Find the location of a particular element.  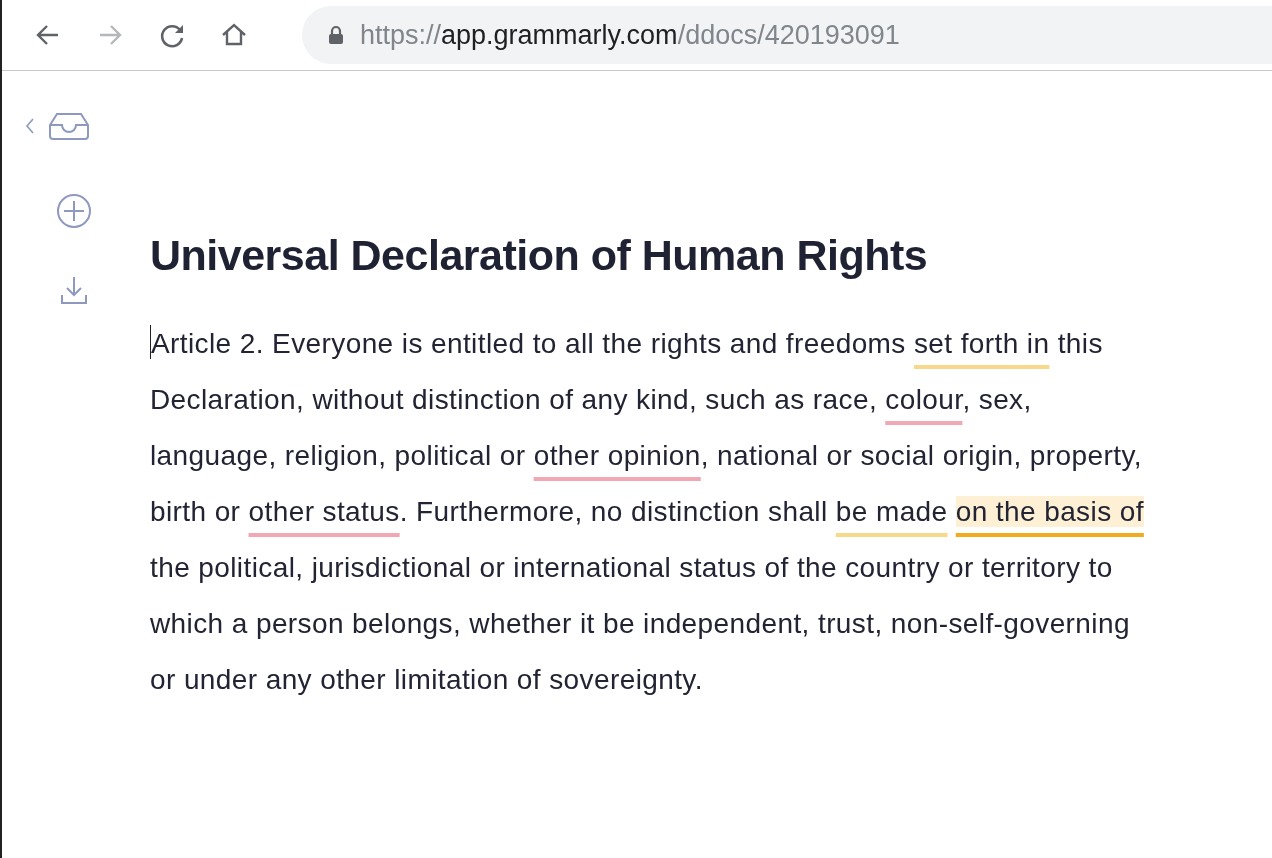

address-bar: https://app.grammarly.com/ddocs/420193091 is located at coordinates (787, 35).